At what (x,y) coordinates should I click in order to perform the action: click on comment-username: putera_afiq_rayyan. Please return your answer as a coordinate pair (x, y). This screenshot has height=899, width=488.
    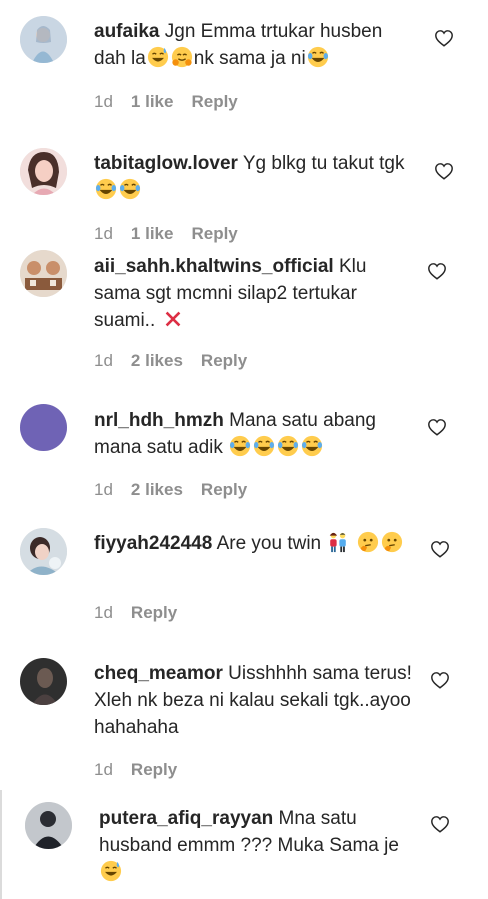
    Looking at the image, I should click on (186, 818).